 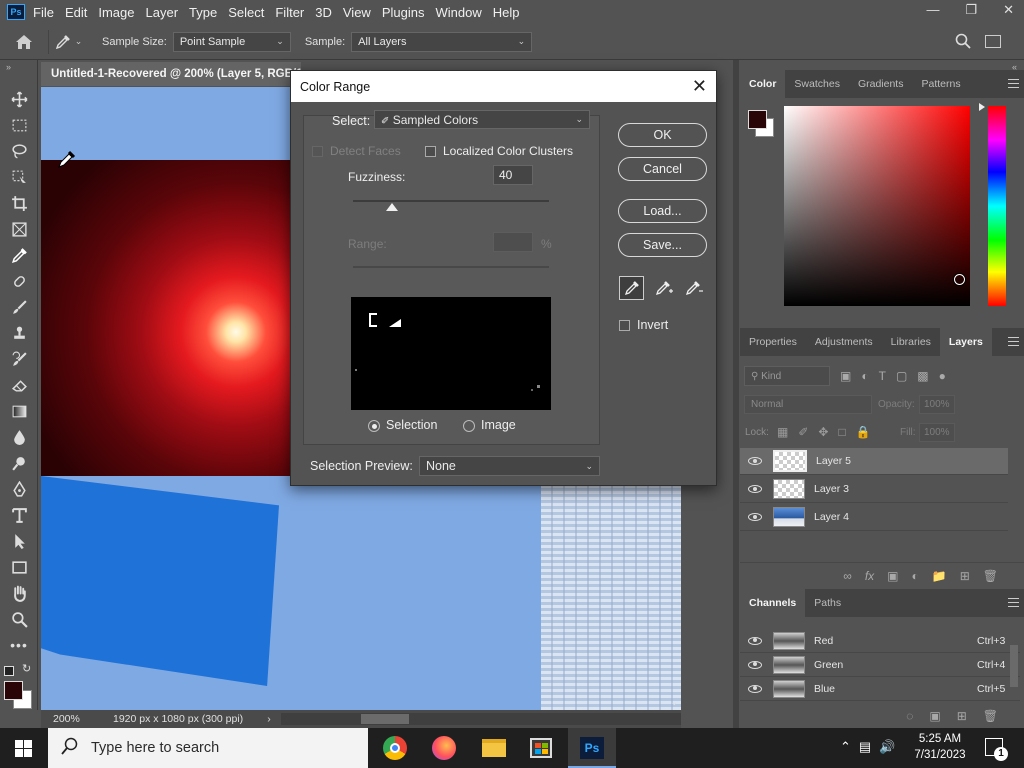 I want to click on sample-select: All Layers ⌄, so click(x=442, y=41).